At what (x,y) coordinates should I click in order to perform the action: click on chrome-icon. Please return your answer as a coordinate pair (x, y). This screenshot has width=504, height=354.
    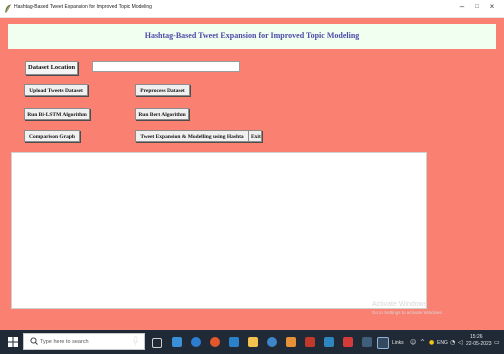
    Looking at the image, I should click on (215, 342).